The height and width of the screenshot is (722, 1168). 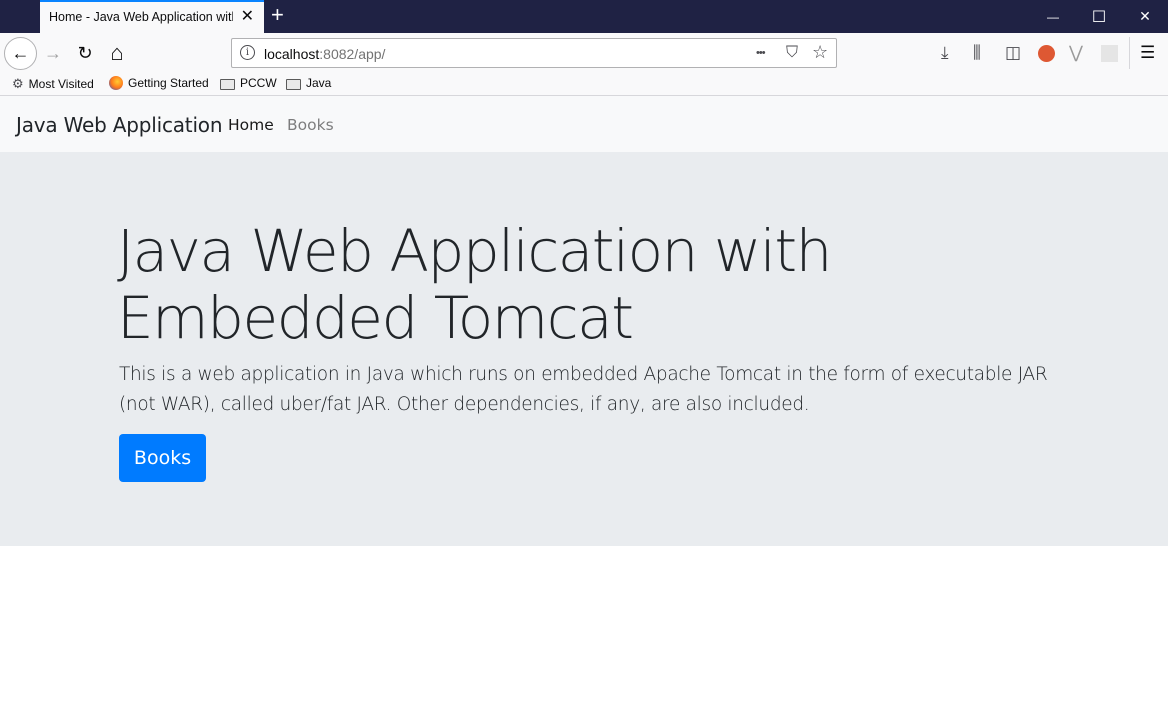 I want to click on bookmark-java: Java, so click(x=308, y=83).